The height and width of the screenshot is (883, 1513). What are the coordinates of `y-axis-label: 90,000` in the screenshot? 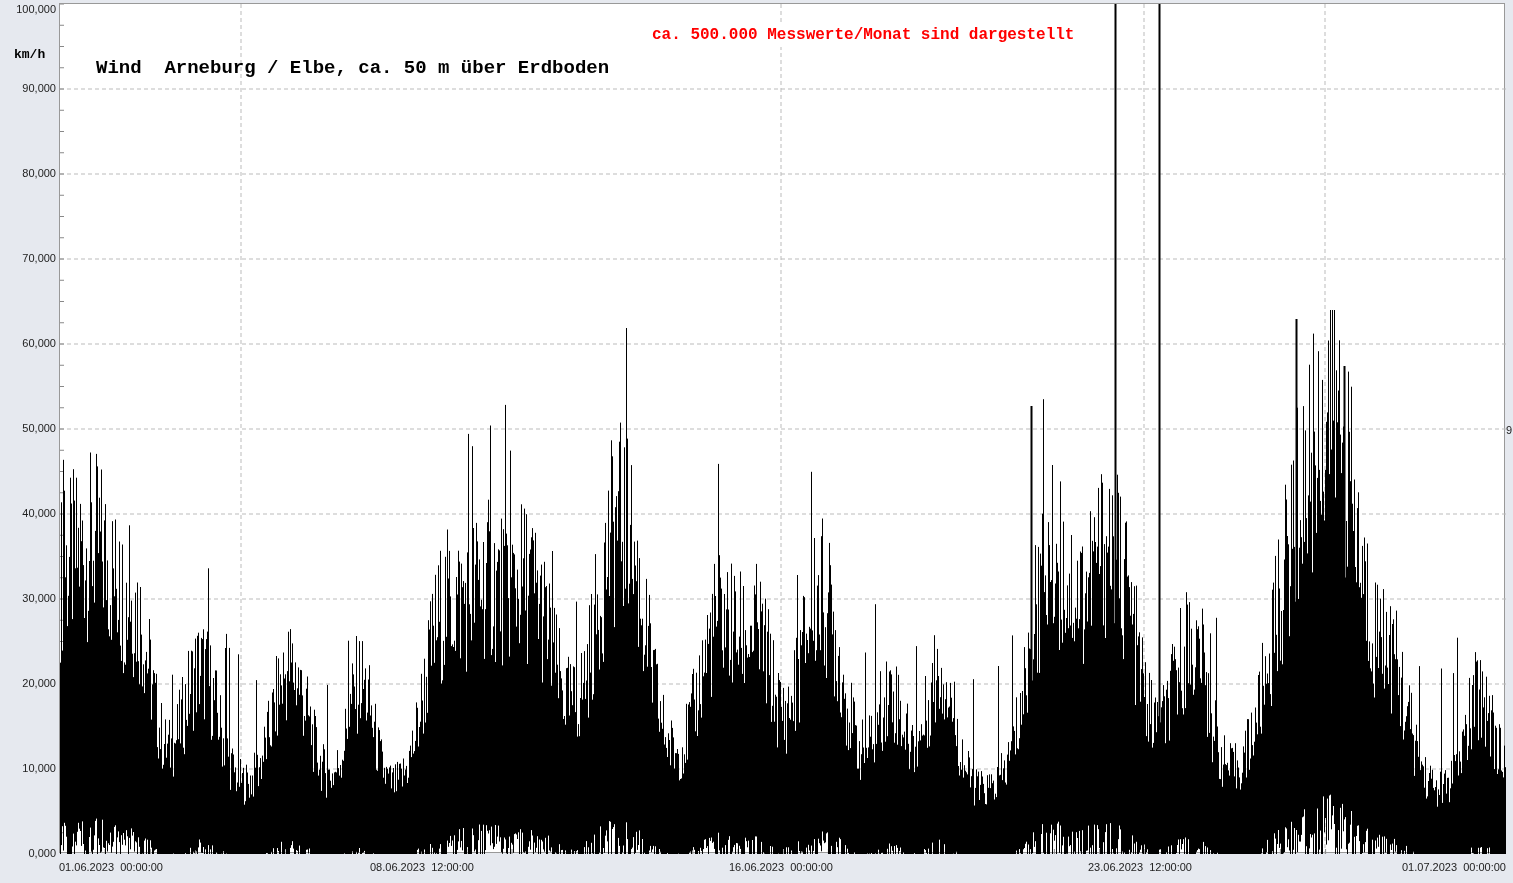 It's located at (39, 88).